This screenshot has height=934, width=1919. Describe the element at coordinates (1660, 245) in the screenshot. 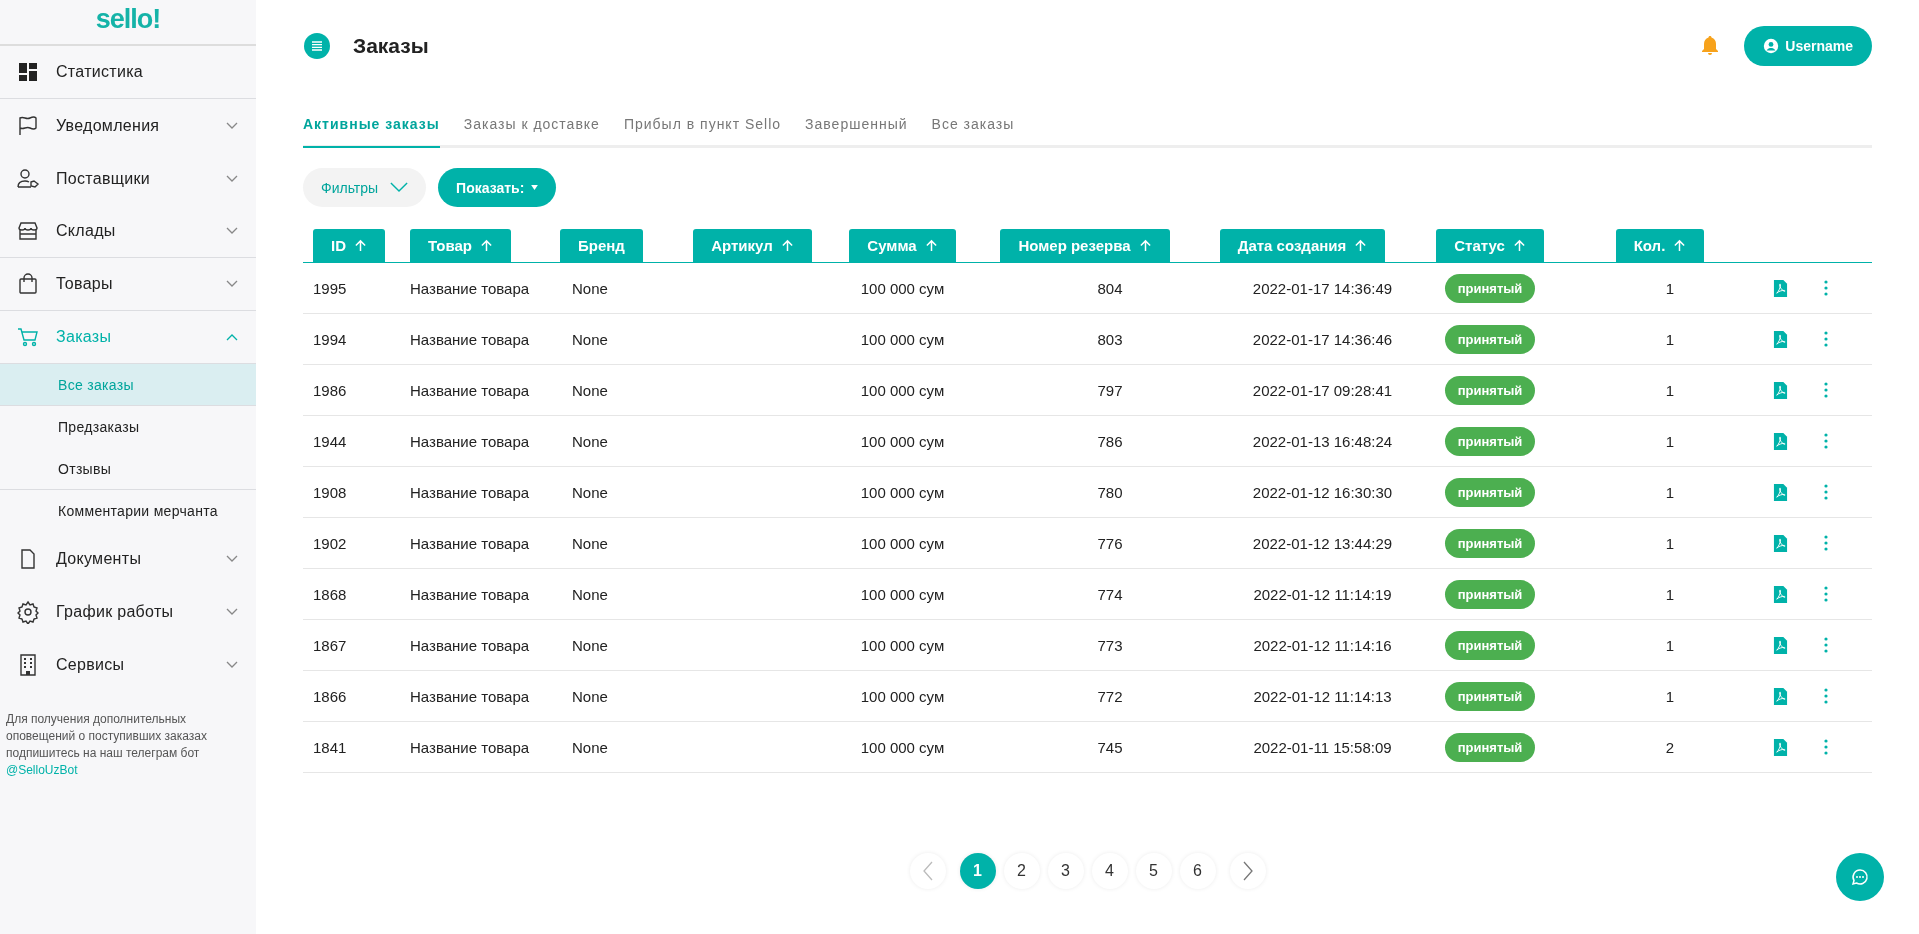

I see `column-header: Кол.` at that location.